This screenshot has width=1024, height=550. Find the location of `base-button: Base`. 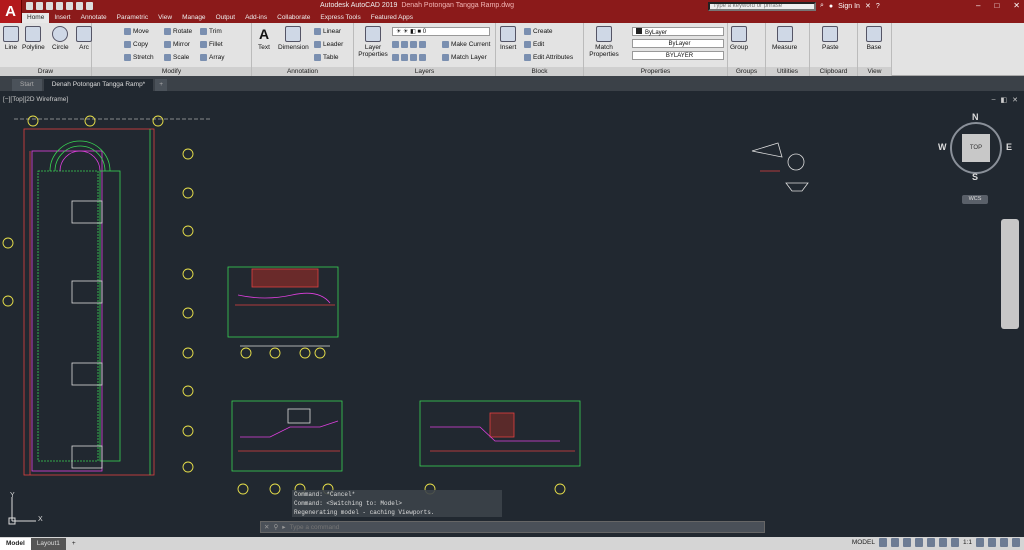

base-button: Base is located at coordinates (874, 38).